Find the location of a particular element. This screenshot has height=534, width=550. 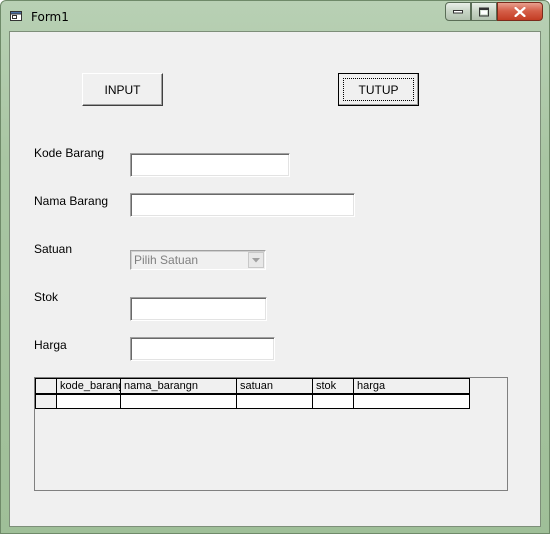

maximize-icon is located at coordinates (484, 11).